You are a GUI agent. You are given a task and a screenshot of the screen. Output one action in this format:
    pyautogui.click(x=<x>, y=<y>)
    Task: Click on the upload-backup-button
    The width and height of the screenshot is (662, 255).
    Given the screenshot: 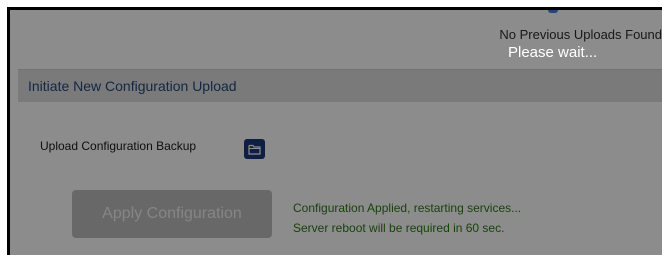 What is the action you would take?
    pyautogui.click(x=254, y=149)
    